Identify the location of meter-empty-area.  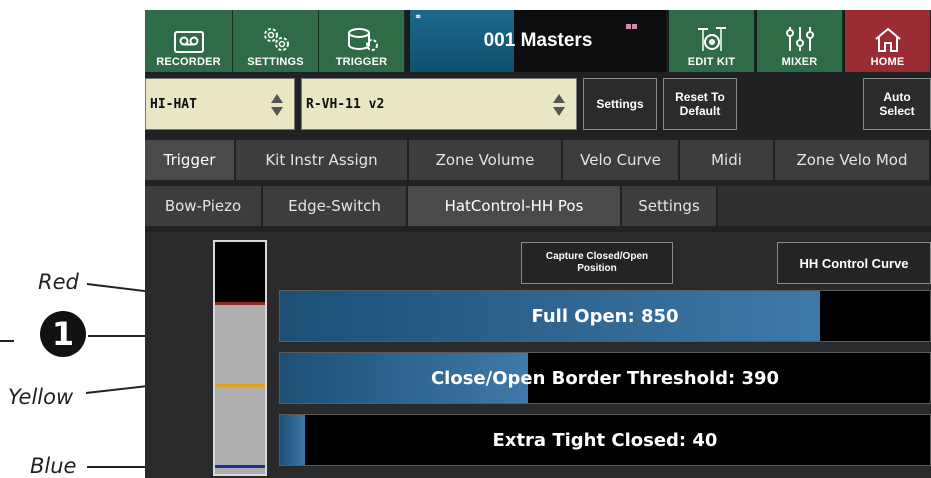
(240, 272).